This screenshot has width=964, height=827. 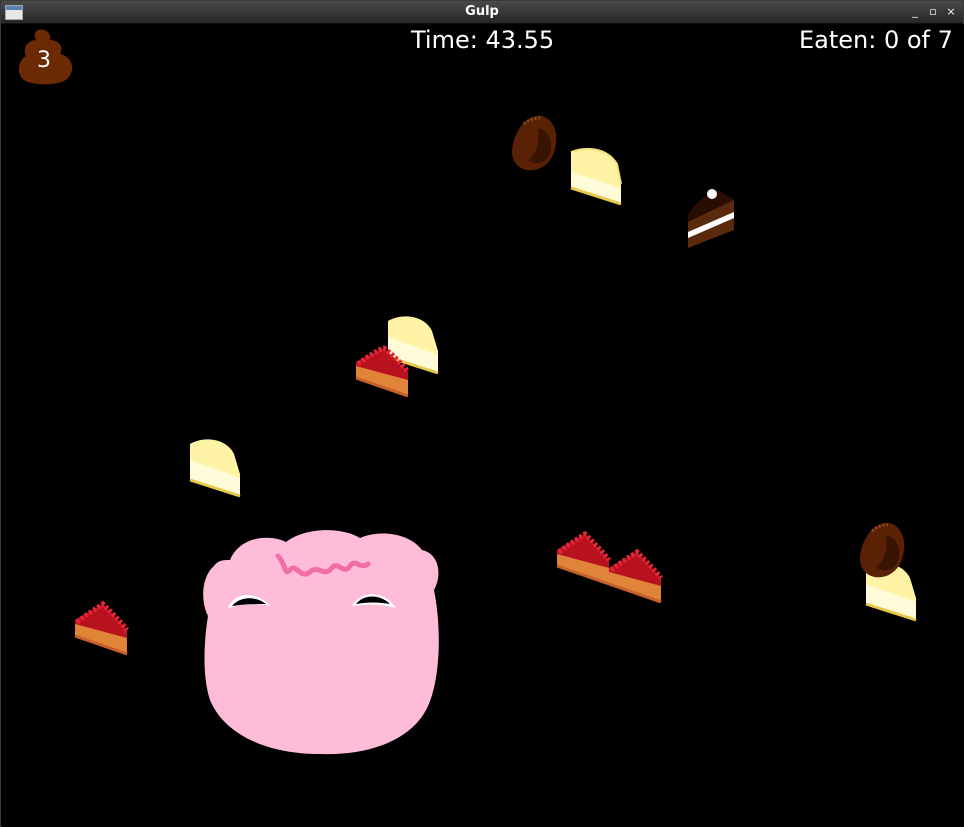 What do you see at coordinates (711, 218) in the screenshot?
I see `chocolate-cake-slice` at bounding box center [711, 218].